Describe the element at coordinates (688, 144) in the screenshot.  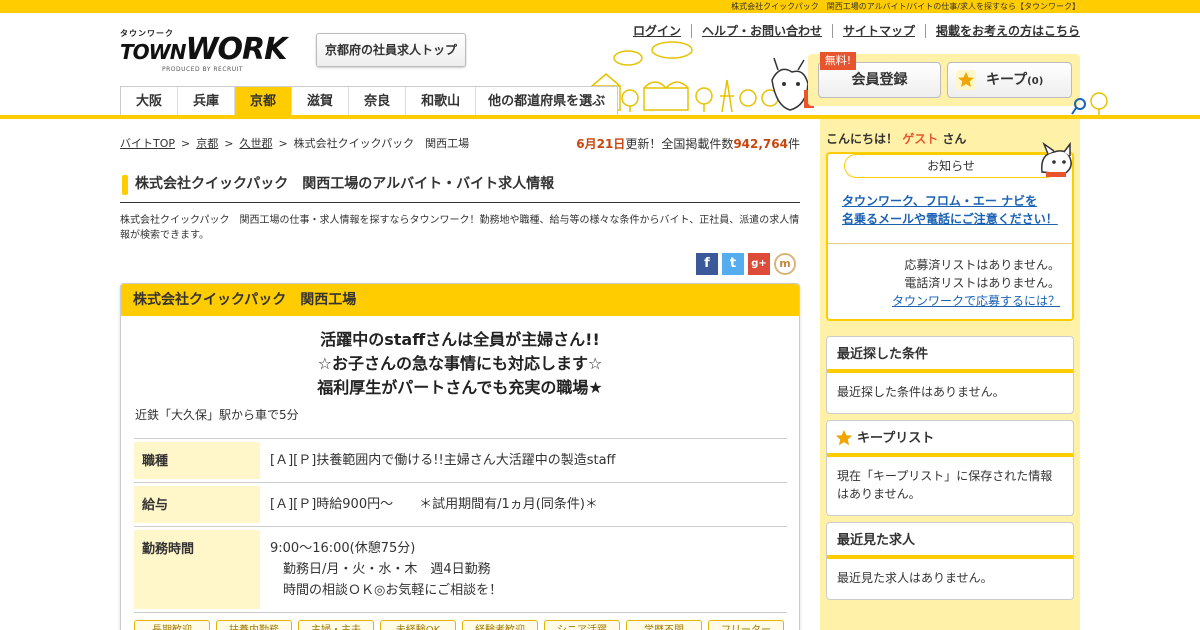
I see `update-info: 6月21日更新！全国掲載件数942,764件` at that location.